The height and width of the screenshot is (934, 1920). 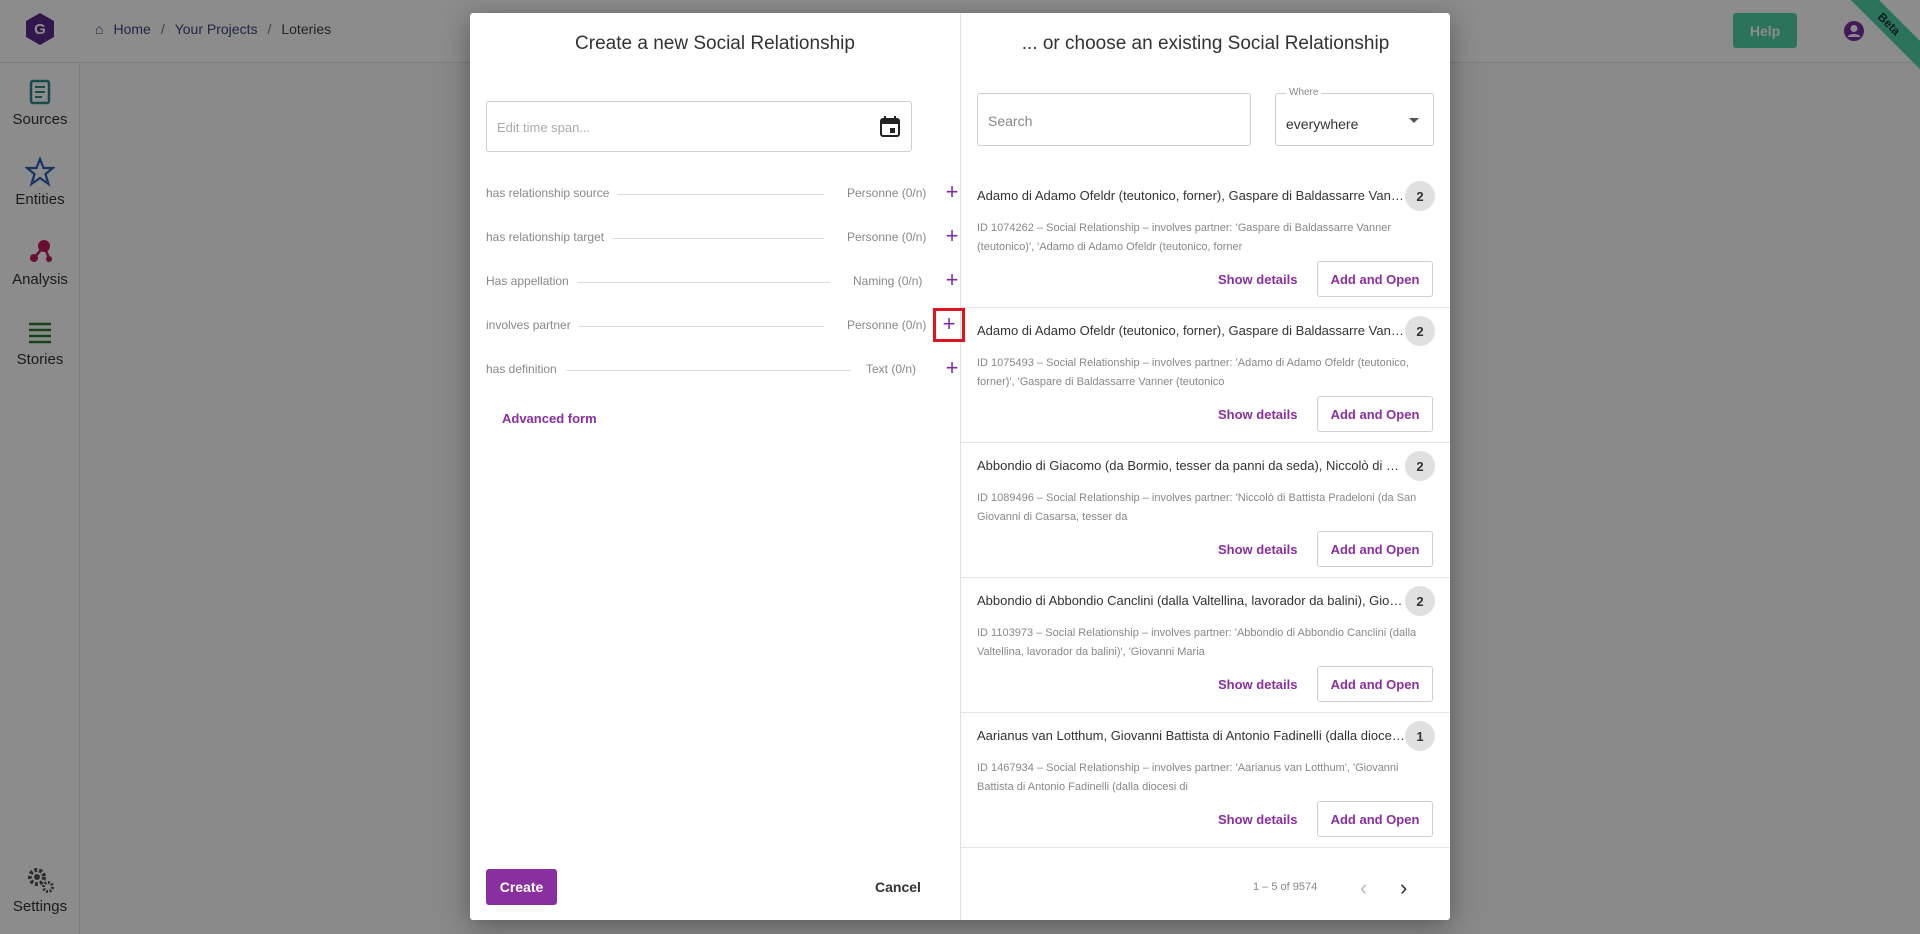 What do you see at coordinates (1414, 120) in the screenshot?
I see `dropdown-arrow-icon` at bounding box center [1414, 120].